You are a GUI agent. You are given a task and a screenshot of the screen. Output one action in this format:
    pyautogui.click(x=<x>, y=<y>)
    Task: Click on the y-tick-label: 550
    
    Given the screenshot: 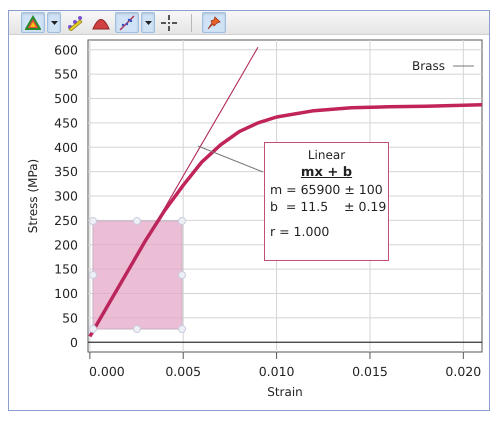 What is the action you would take?
    pyautogui.click(x=66, y=74)
    